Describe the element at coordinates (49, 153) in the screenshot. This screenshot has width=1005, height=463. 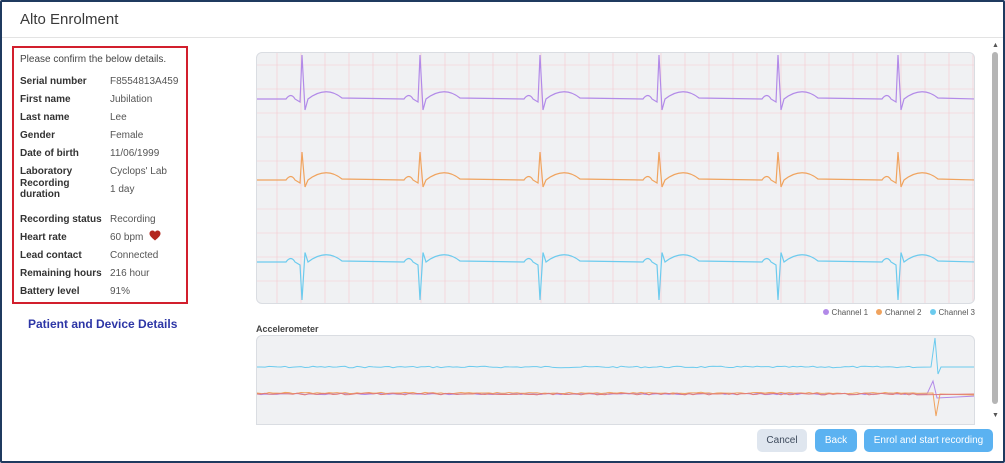
I see `detail-label: Date of birth` at that location.